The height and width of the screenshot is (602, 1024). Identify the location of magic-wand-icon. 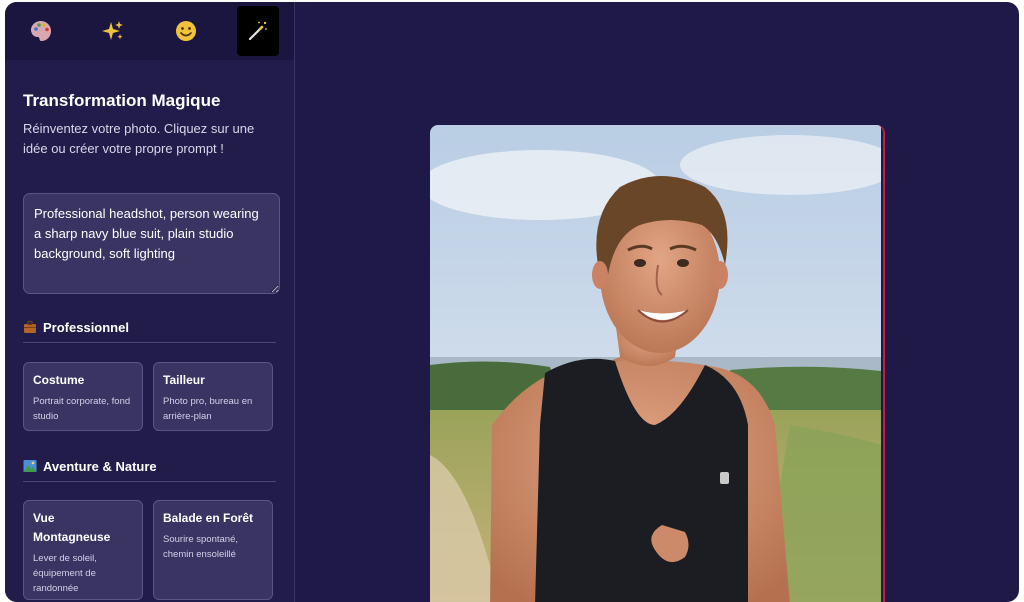
(257, 31).